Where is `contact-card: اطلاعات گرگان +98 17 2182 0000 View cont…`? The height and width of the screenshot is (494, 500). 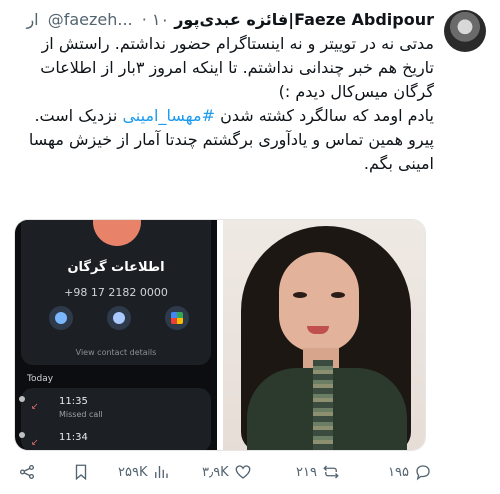 contact-card: اطلاعات گرگان +98 17 2182 0000 View cont… is located at coordinates (116, 292).